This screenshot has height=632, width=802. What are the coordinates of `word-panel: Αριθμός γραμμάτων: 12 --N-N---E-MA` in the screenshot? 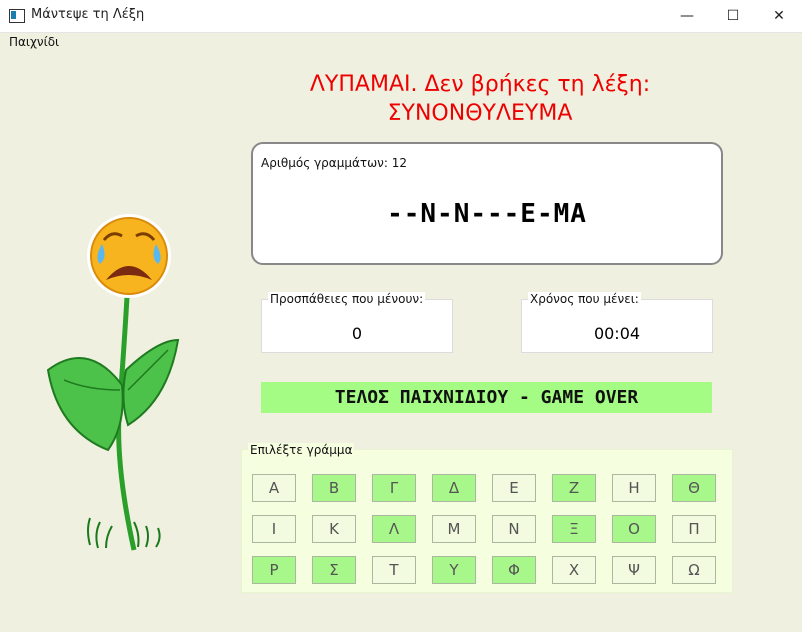 It's located at (487, 203).